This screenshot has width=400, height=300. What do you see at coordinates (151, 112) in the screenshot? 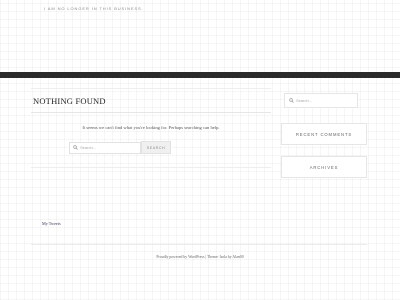
I see `title-divider` at bounding box center [151, 112].